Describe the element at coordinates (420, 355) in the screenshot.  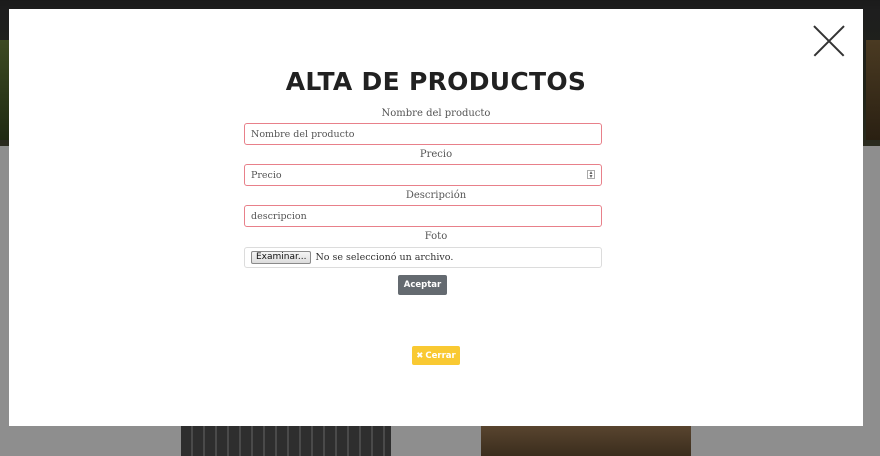
I see `close-icon: ✖` at that location.